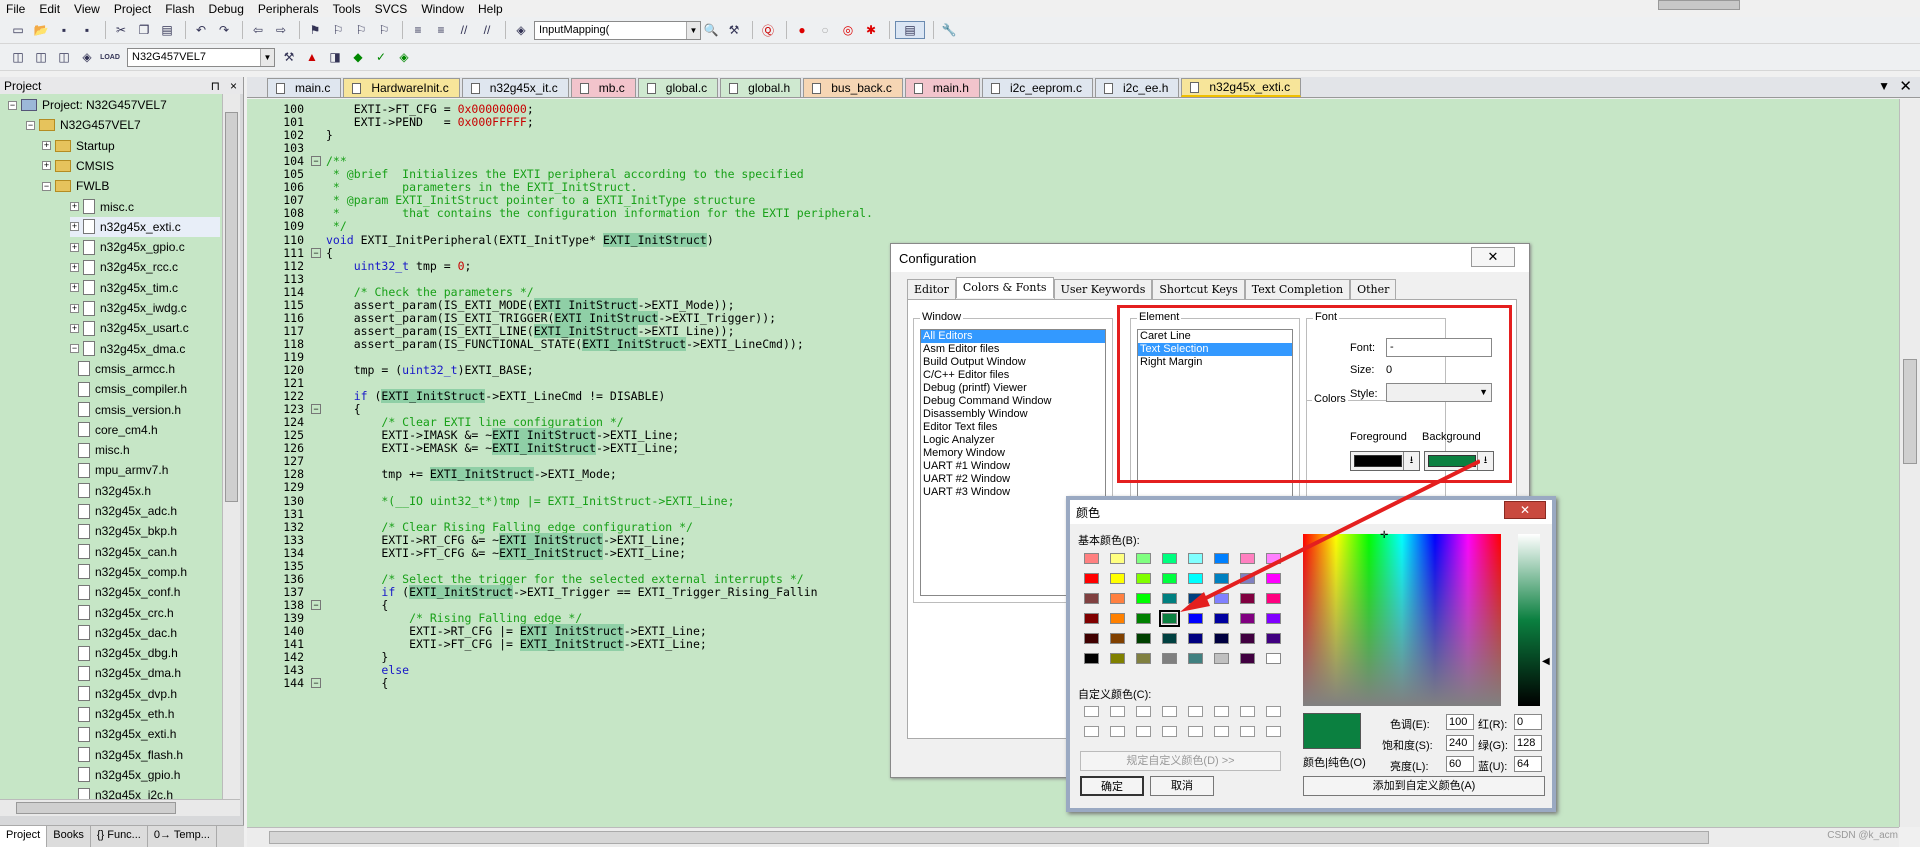 This screenshot has width=1920, height=847. I want to click on tree-horizontal-scrollbar, so click(120, 807).